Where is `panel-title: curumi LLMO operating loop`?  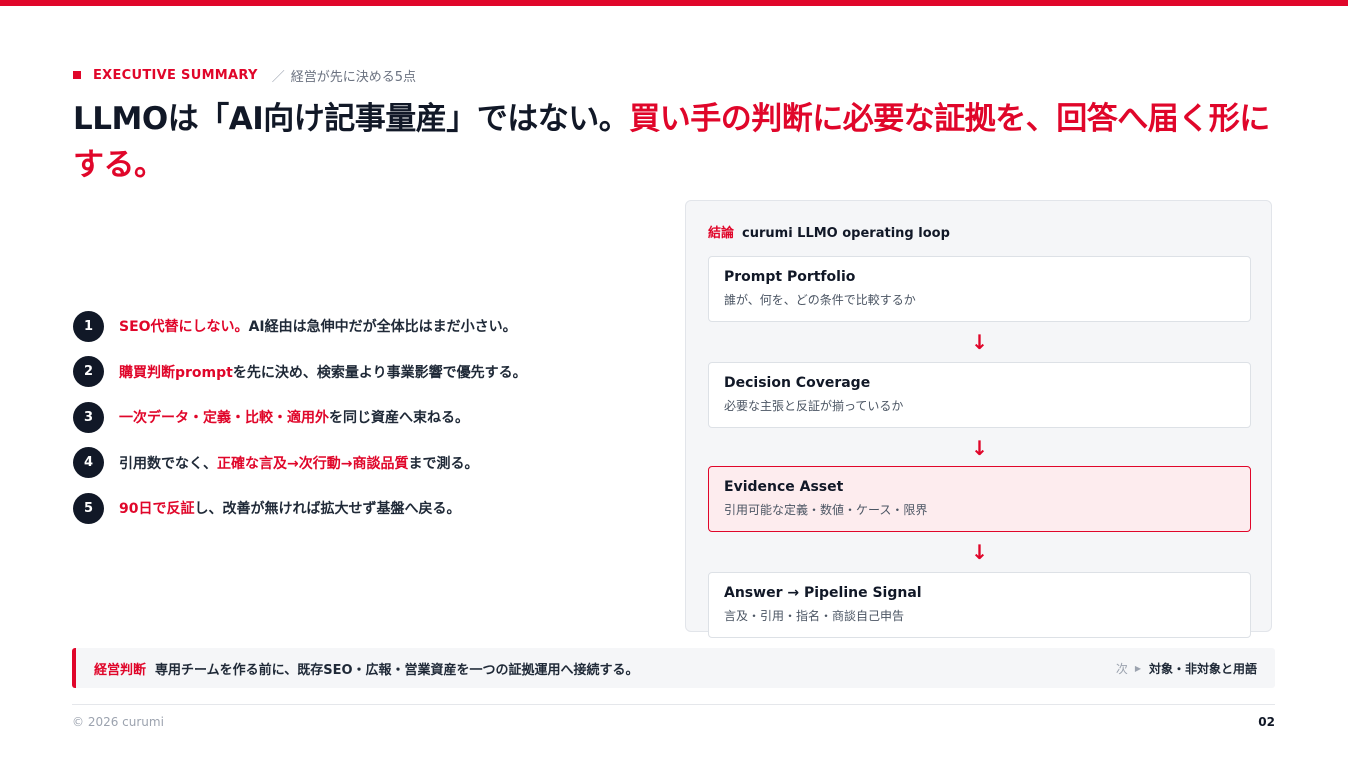
panel-title: curumi LLMO operating loop is located at coordinates (846, 233).